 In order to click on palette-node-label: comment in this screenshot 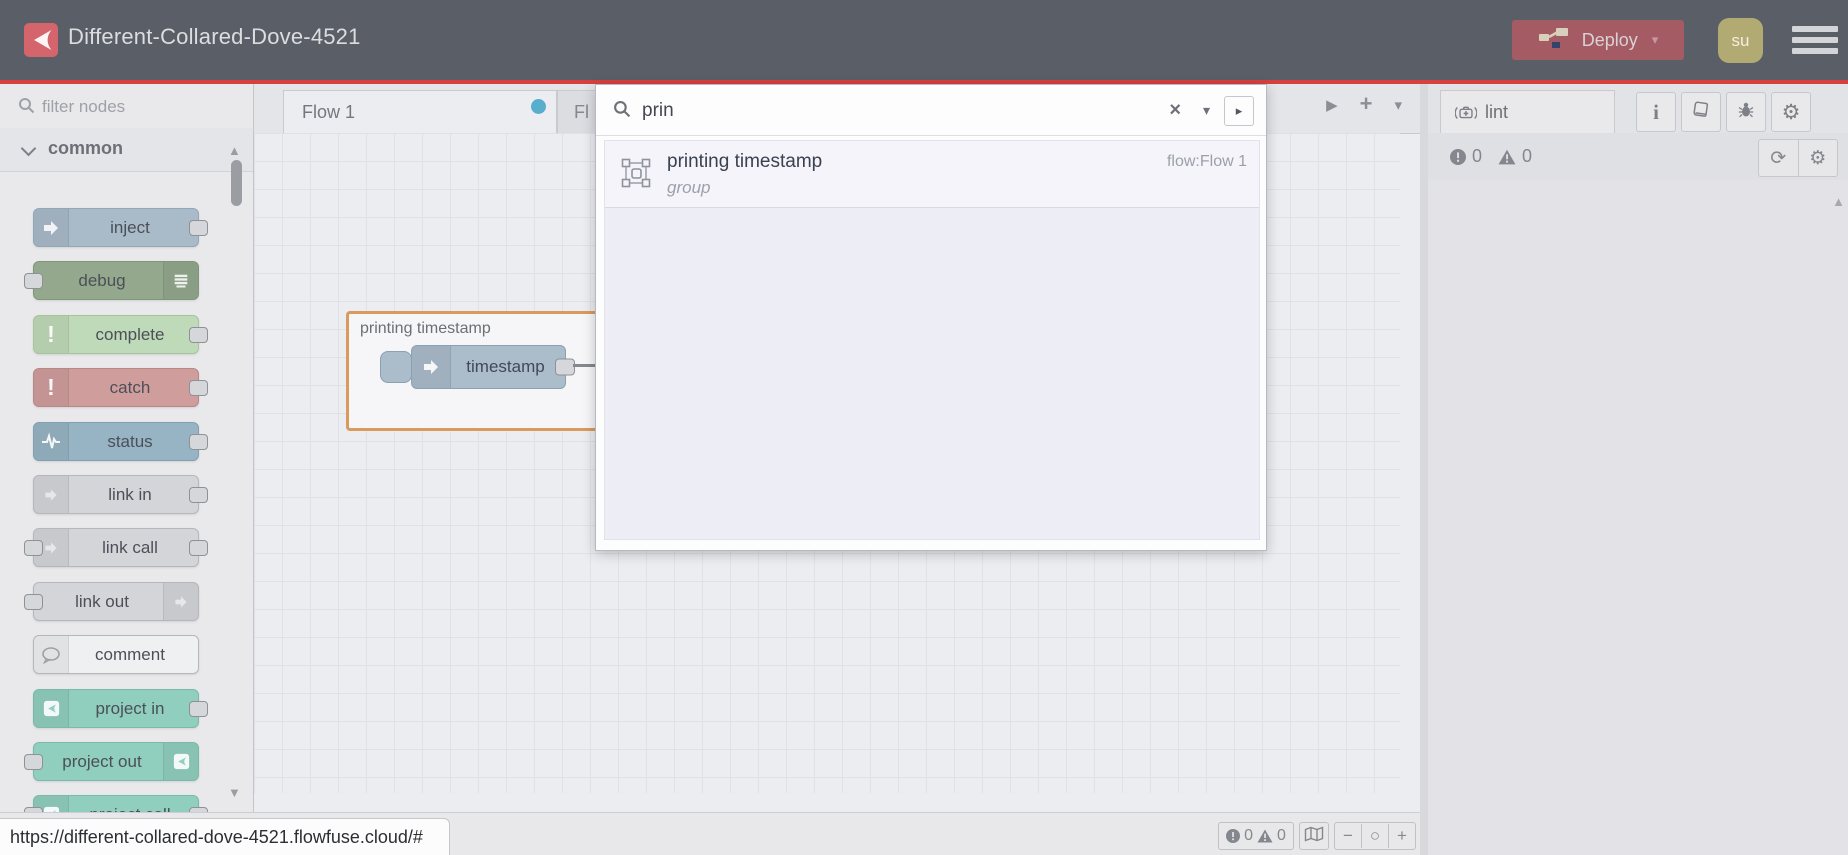, I will do `click(130, 654)`.